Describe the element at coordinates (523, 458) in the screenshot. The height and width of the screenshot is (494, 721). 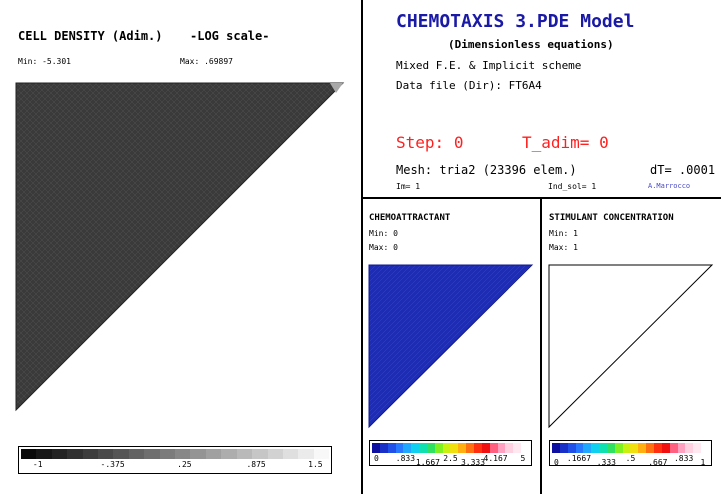
I see `tick: 5` at that location.